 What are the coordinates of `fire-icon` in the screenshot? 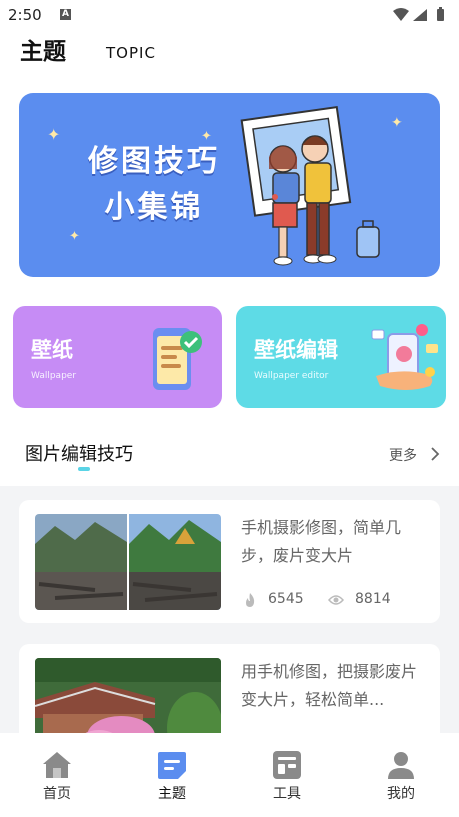 It's located at (250, 600).